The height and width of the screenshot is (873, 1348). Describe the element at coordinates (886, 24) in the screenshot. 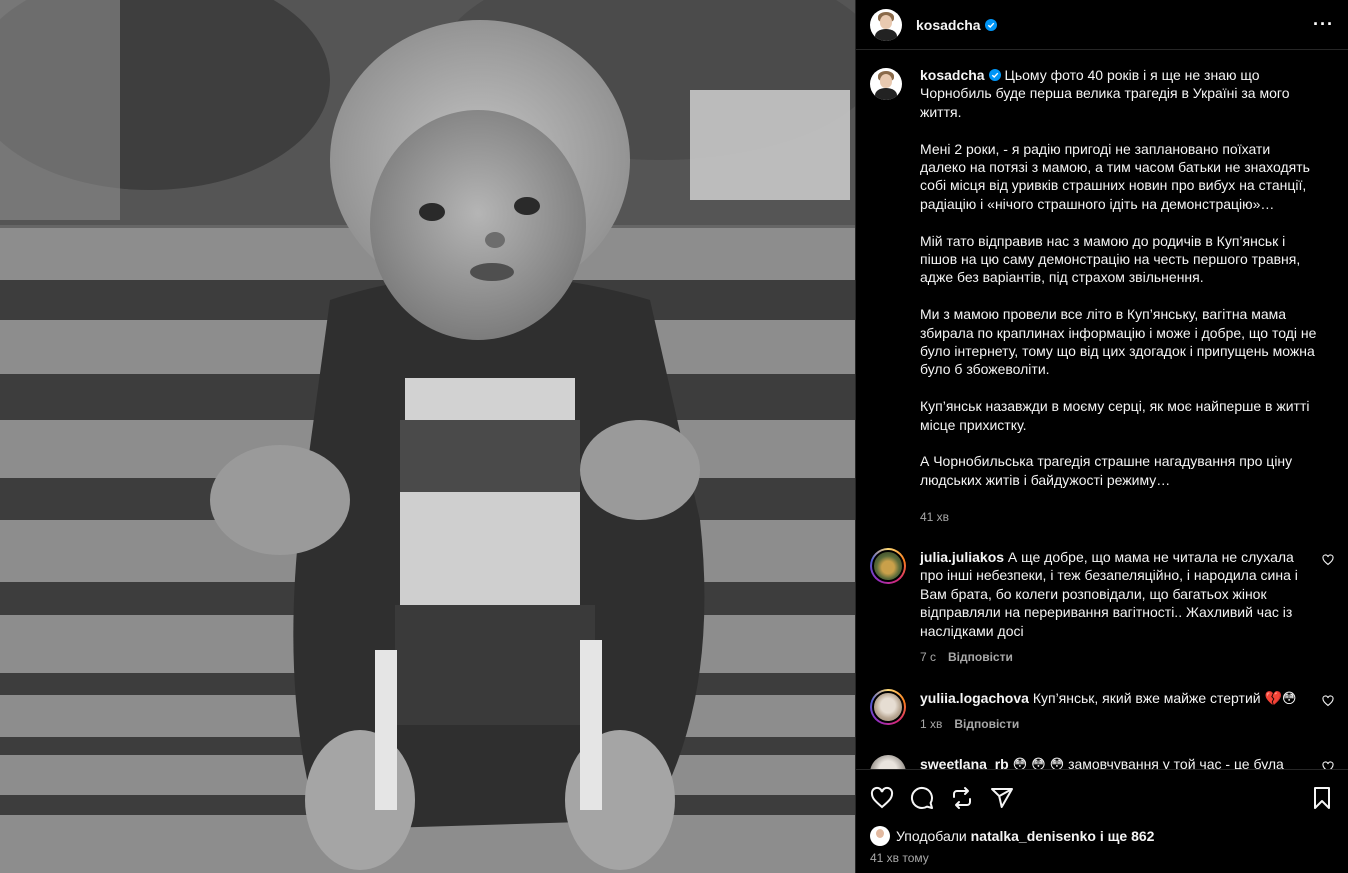

I see `author-avatar` at that location.